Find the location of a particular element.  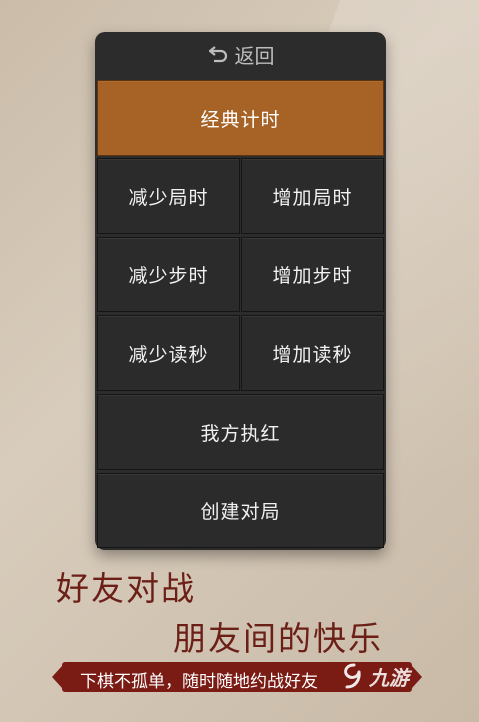

increase-game-time-button: 增加局时 is located at coordinates (312, 196).